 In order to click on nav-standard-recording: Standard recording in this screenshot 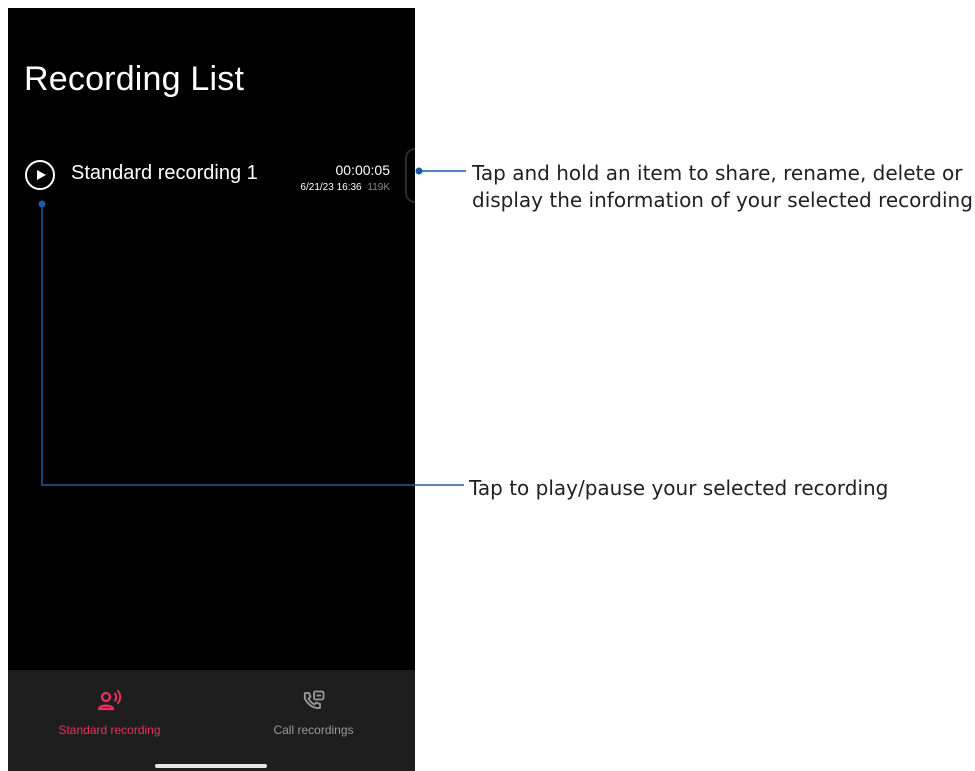, I will do `click(109, 720)`.